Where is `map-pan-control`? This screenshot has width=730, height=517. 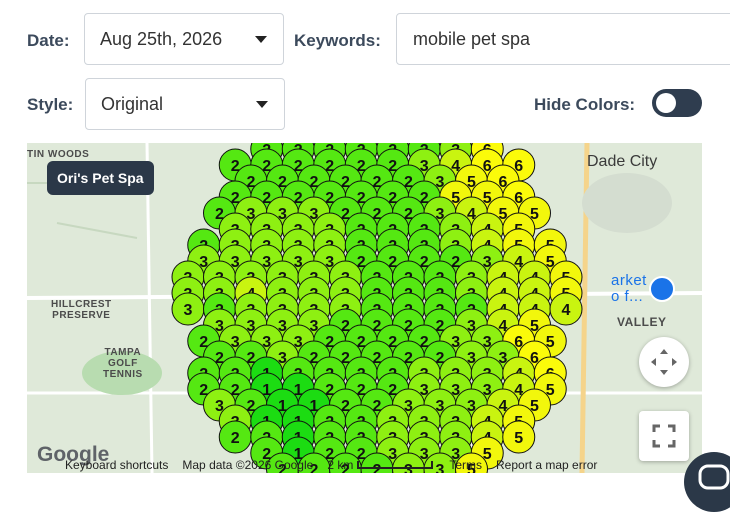 map-pan-control is located at coordinates (664, 362).